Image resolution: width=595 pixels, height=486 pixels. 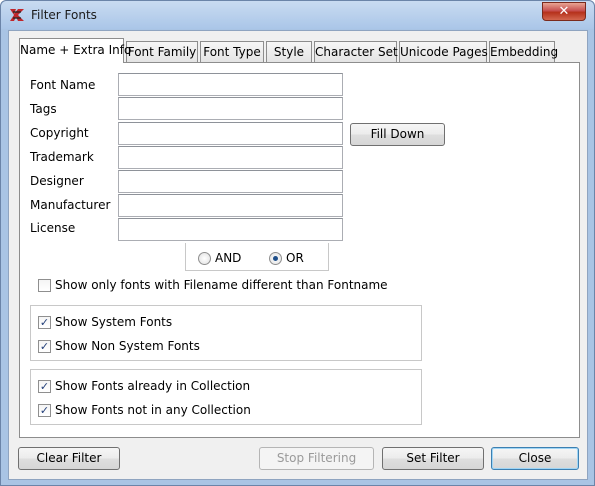 What do you see at coordinates (230, 157) in the screenshot?
I see `trademark-input` at bounding box center [230, 157].